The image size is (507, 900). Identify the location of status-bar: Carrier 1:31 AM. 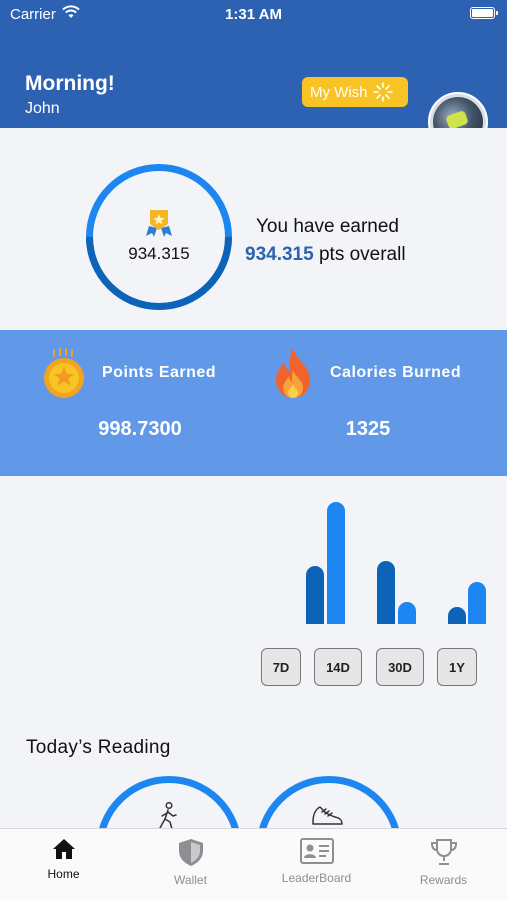
(253, 15).